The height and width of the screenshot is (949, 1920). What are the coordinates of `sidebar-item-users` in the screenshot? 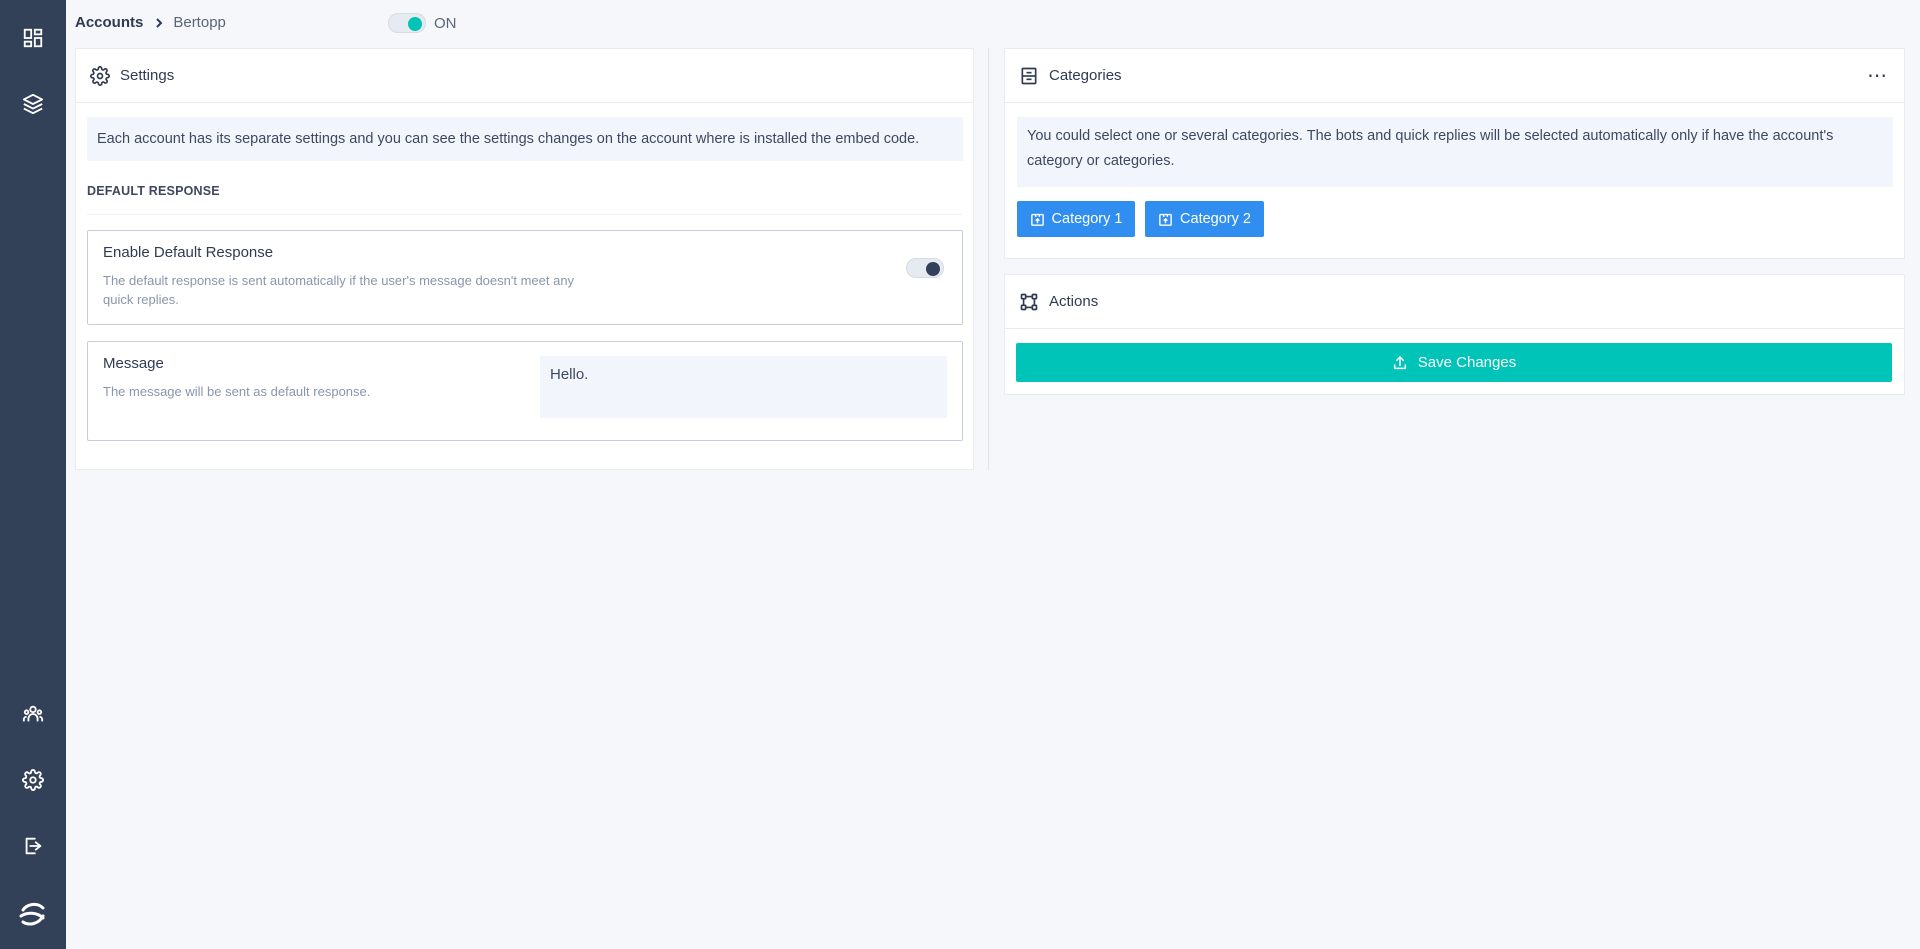 It's located at (33, 714).